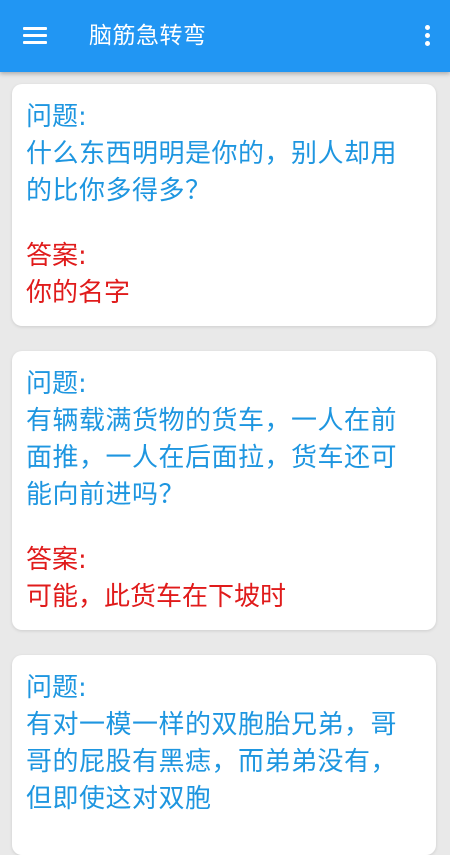  Describe the element at coordinates (156, 597) in the screenshot. I see `answer-text: 可能，此货车在下坡时` at that location.